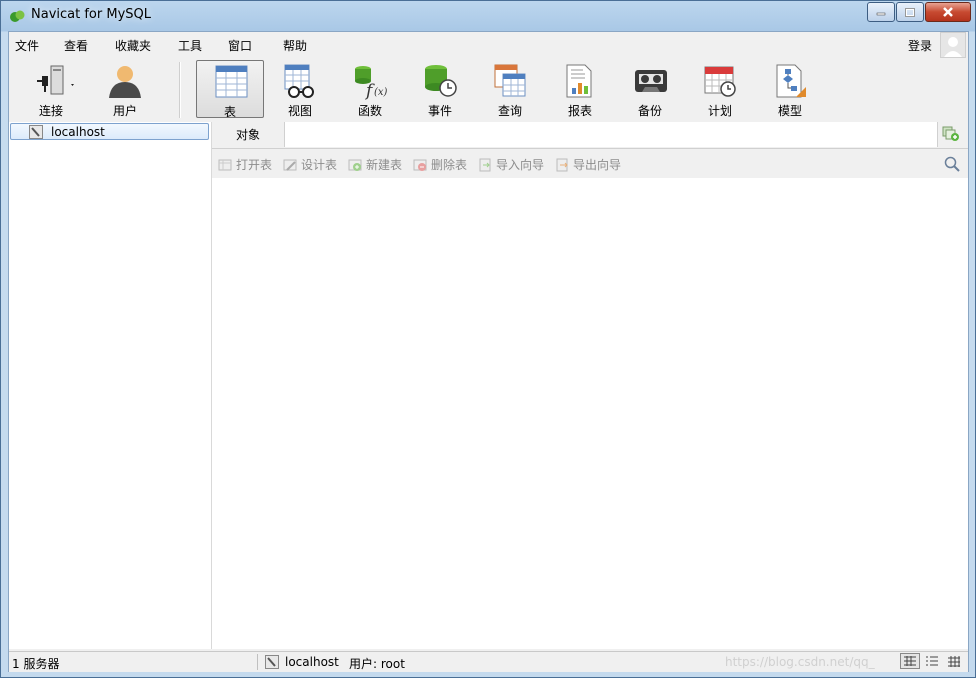 The width and height of the screenshot is (976, 678). Describe the element at coordinates (76, 45) in the screenshot. I see `menu-view: 查看` at that location.